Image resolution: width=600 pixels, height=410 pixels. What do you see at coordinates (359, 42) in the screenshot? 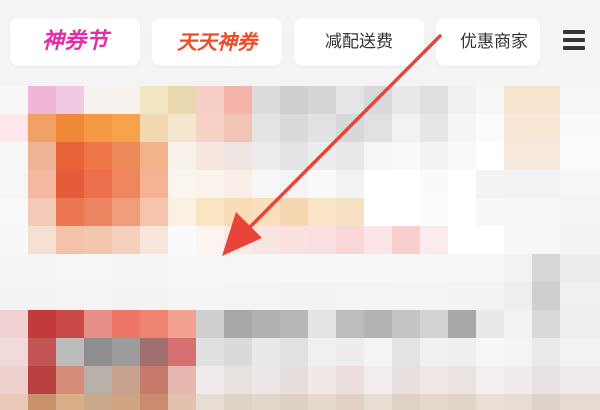
I see `tab-reduced-delivery-fee: 减配送费` at bounding box center [359, 42].